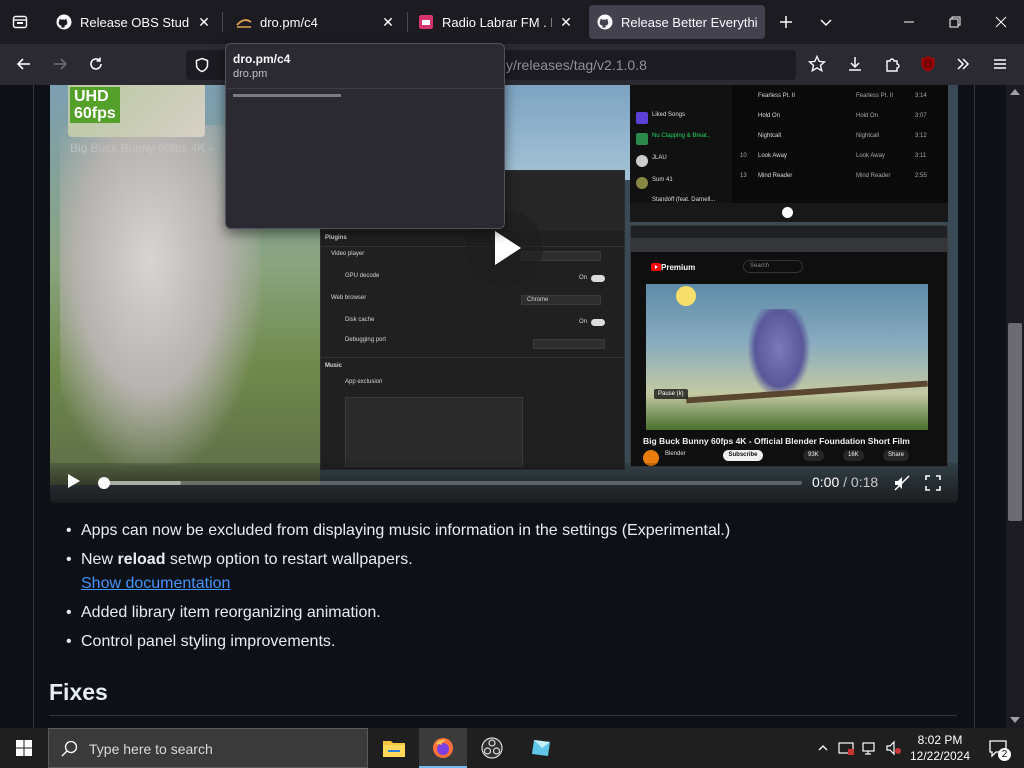 The width and height of the screenshot is (1024, 768). Describe the element at coordinates (671, 394) in the screenshot. I see `youtube-pause-tooltip: Pause (k)` at that location.